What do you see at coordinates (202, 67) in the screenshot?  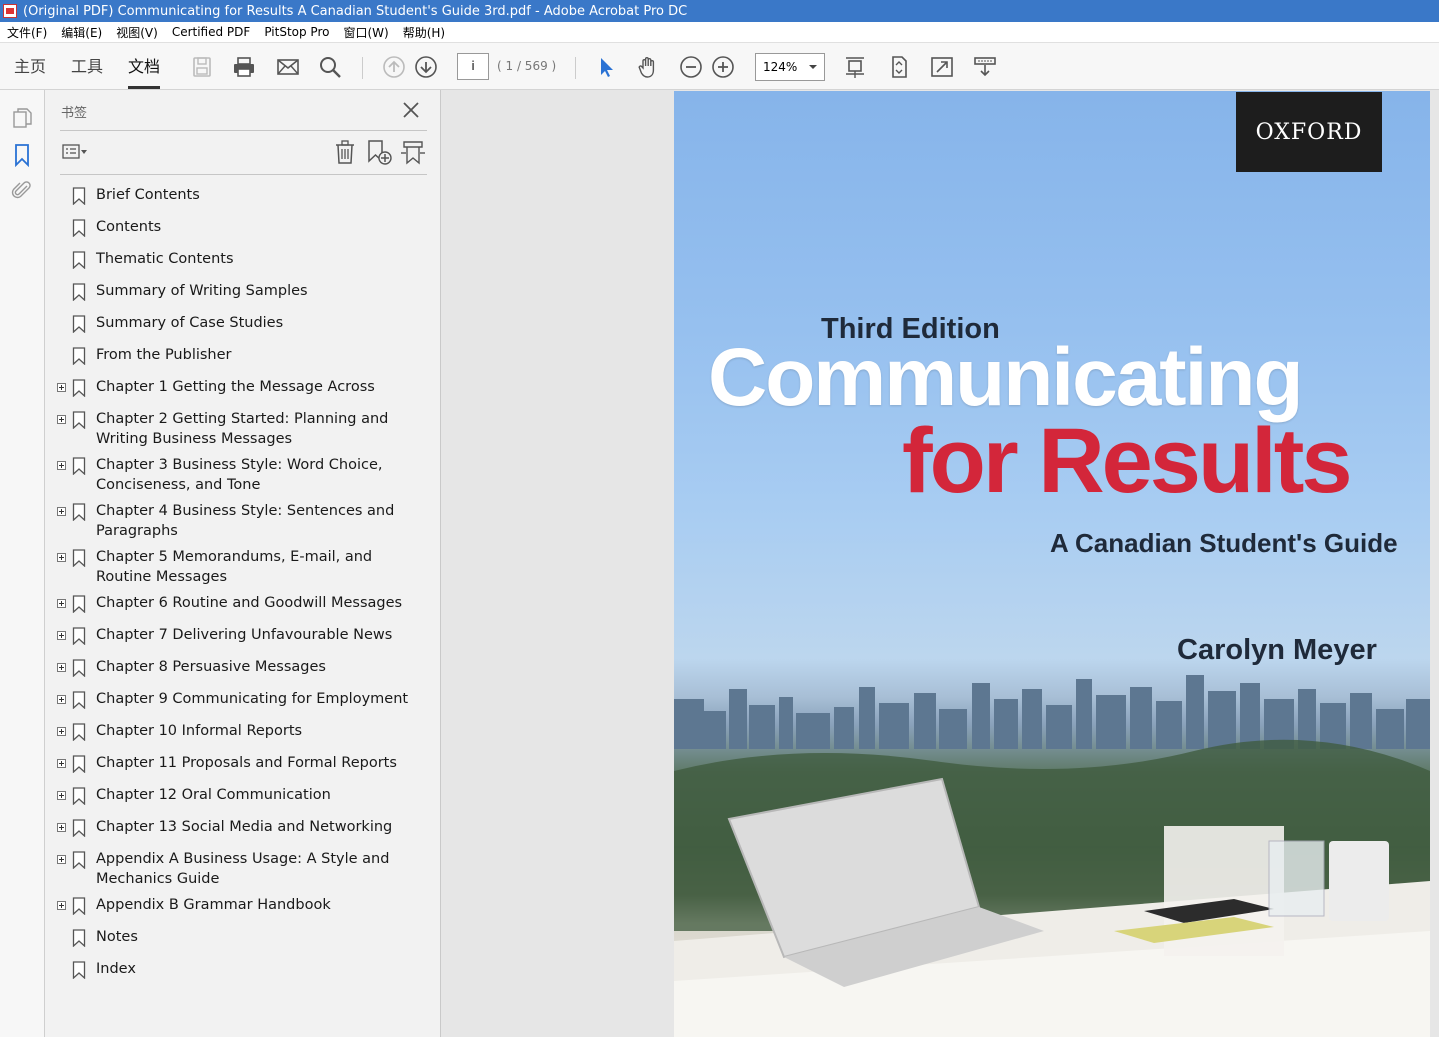 I see `save-icon` at bounding box center [202, 67].